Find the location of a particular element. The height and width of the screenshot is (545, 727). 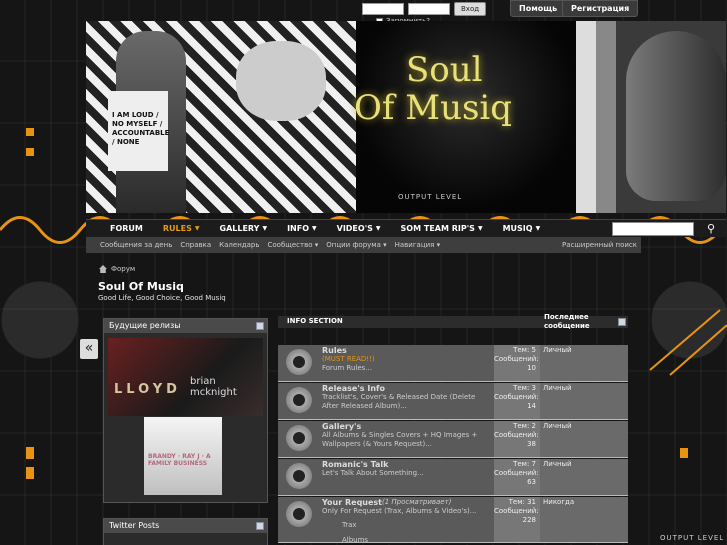

forum-title: Gallery's is located at coordinates (341, 426).